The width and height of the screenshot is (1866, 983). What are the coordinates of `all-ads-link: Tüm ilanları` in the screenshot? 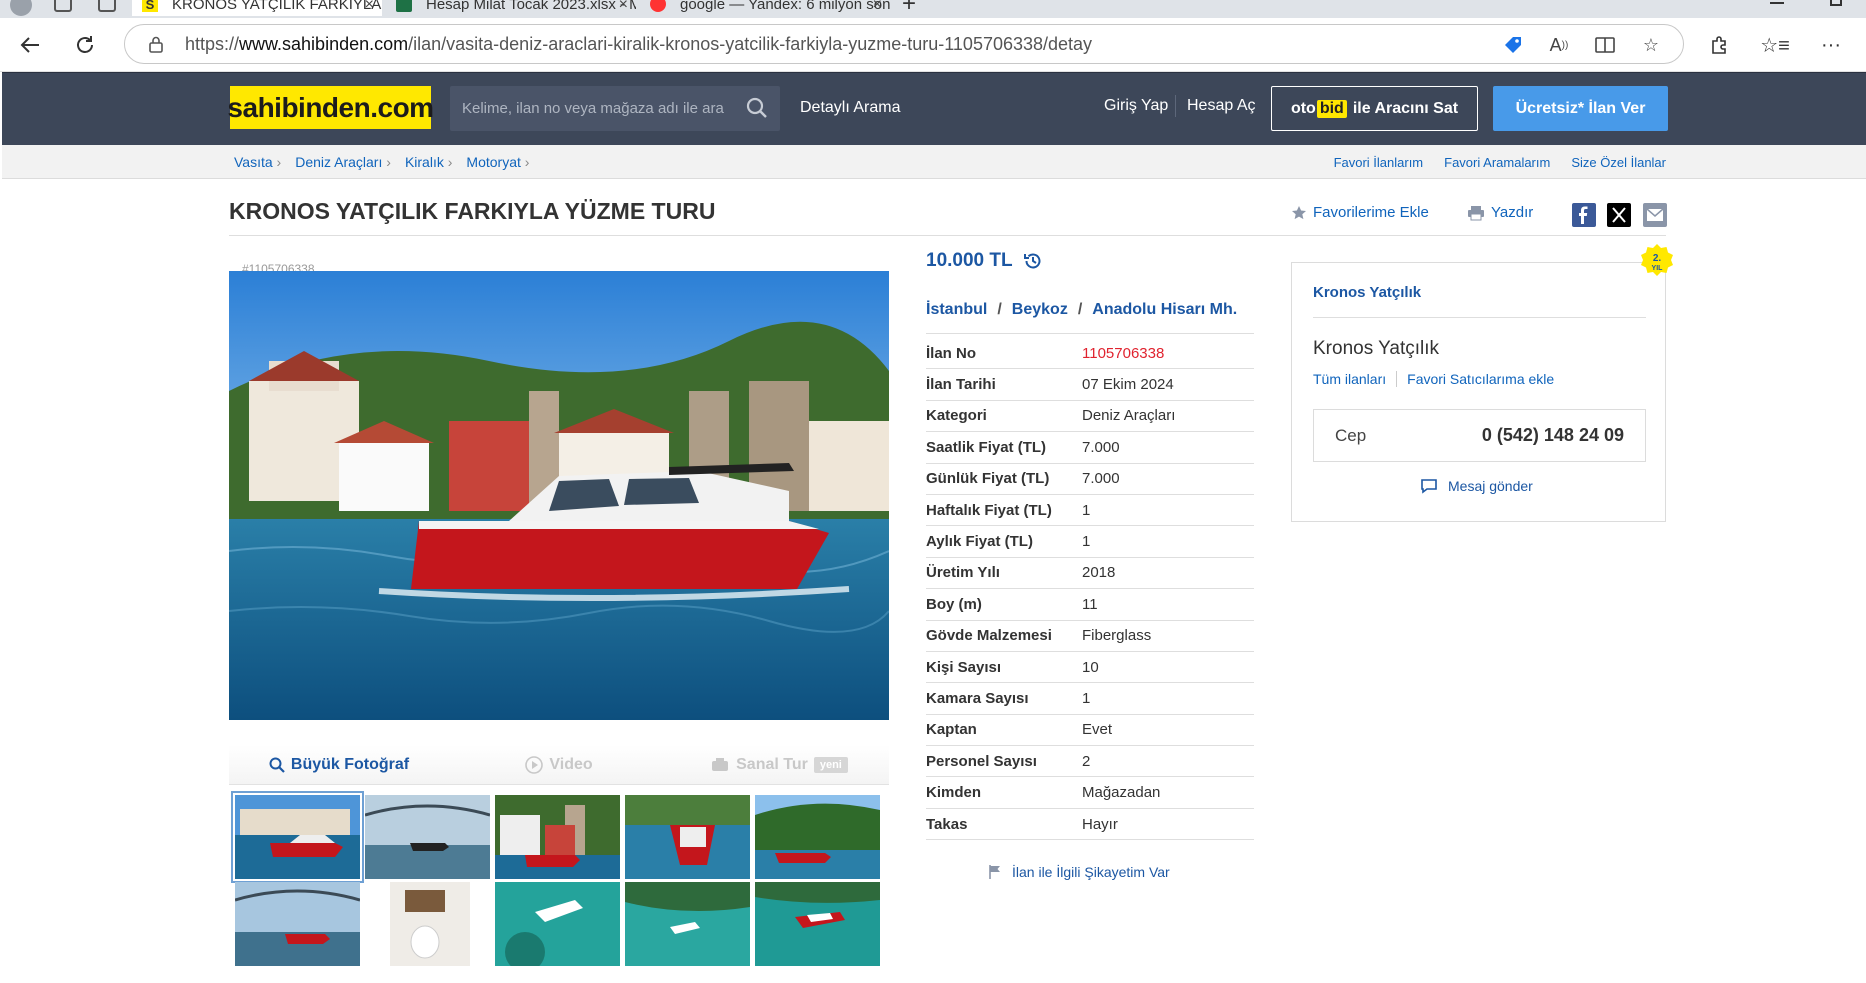 It's located at (1349, 379).